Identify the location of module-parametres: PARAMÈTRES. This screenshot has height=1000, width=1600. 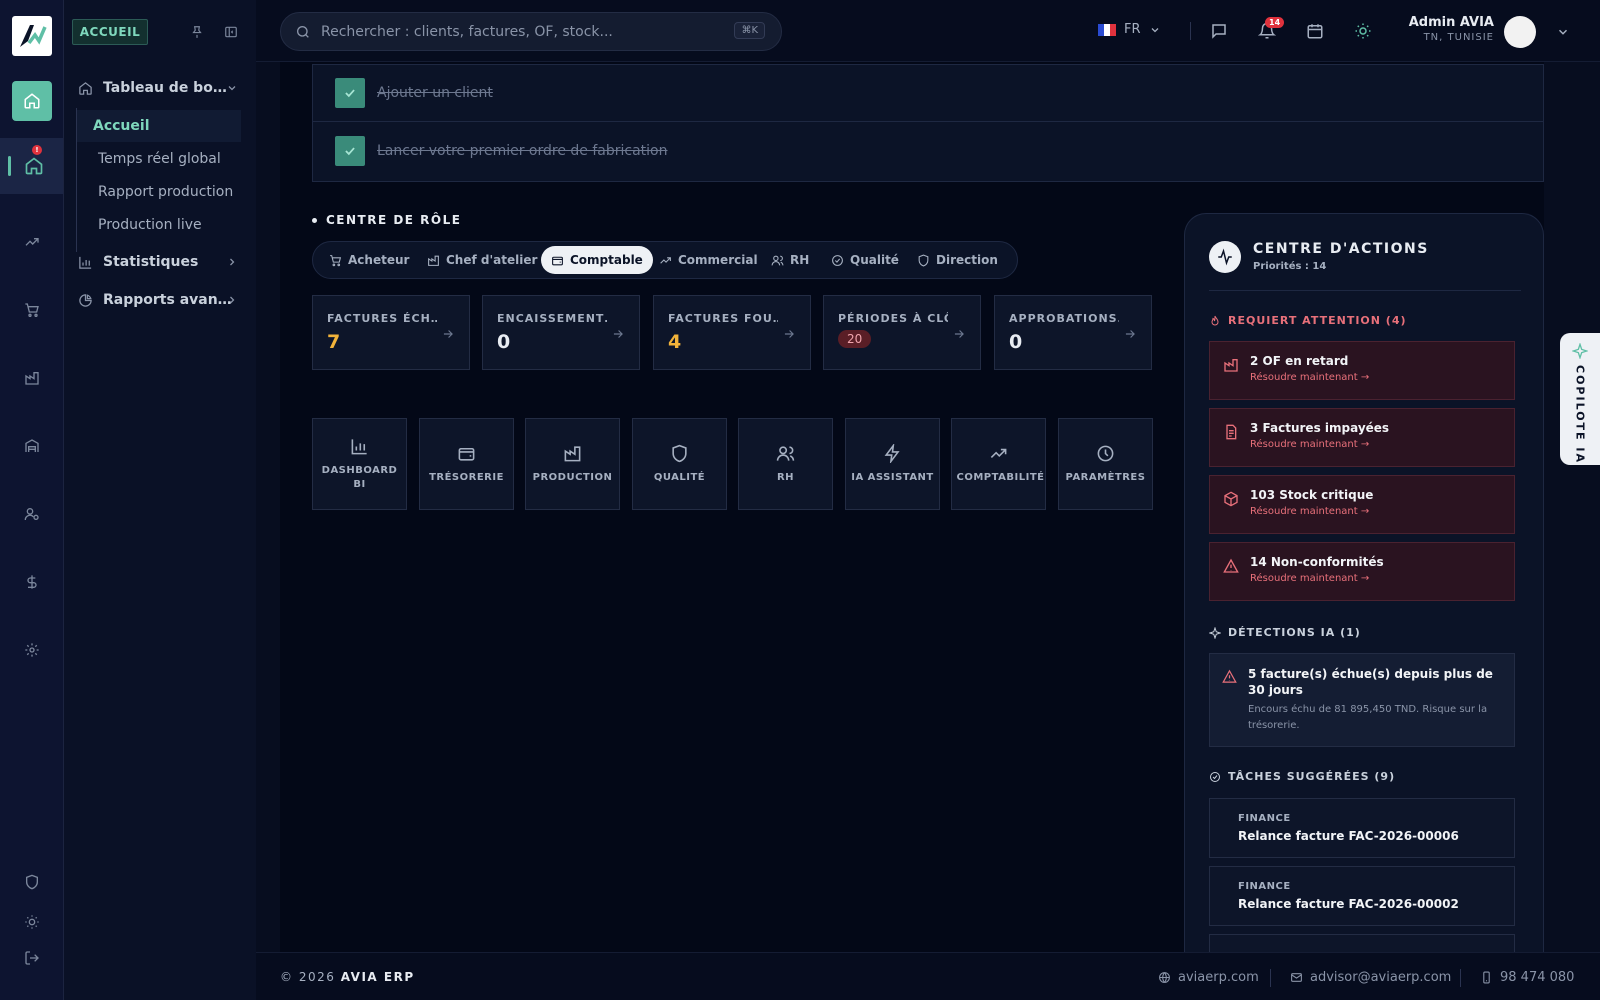
(1105, 464).